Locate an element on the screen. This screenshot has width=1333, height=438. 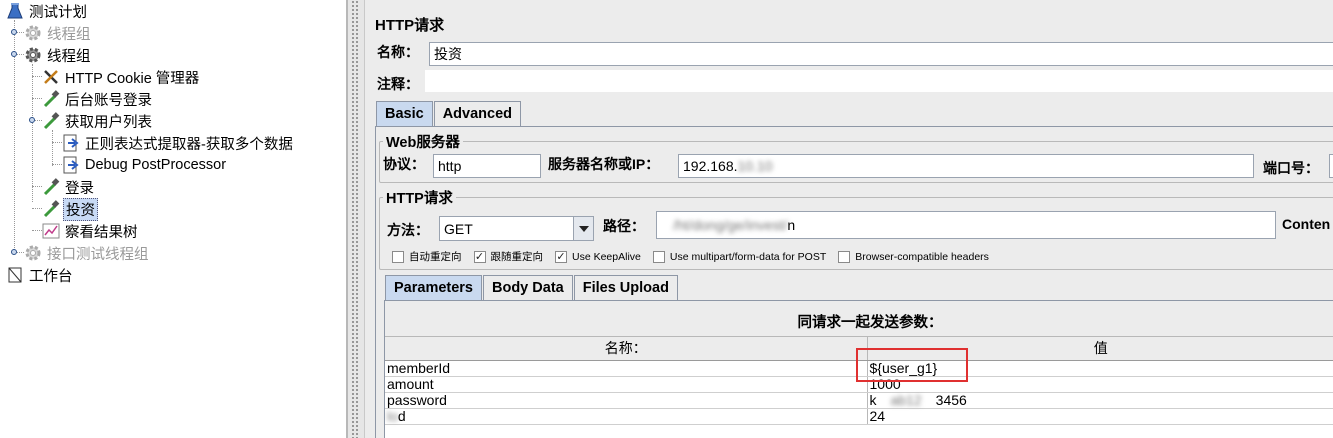
param-name-redacted: lo is located at coordinates (392, 415).